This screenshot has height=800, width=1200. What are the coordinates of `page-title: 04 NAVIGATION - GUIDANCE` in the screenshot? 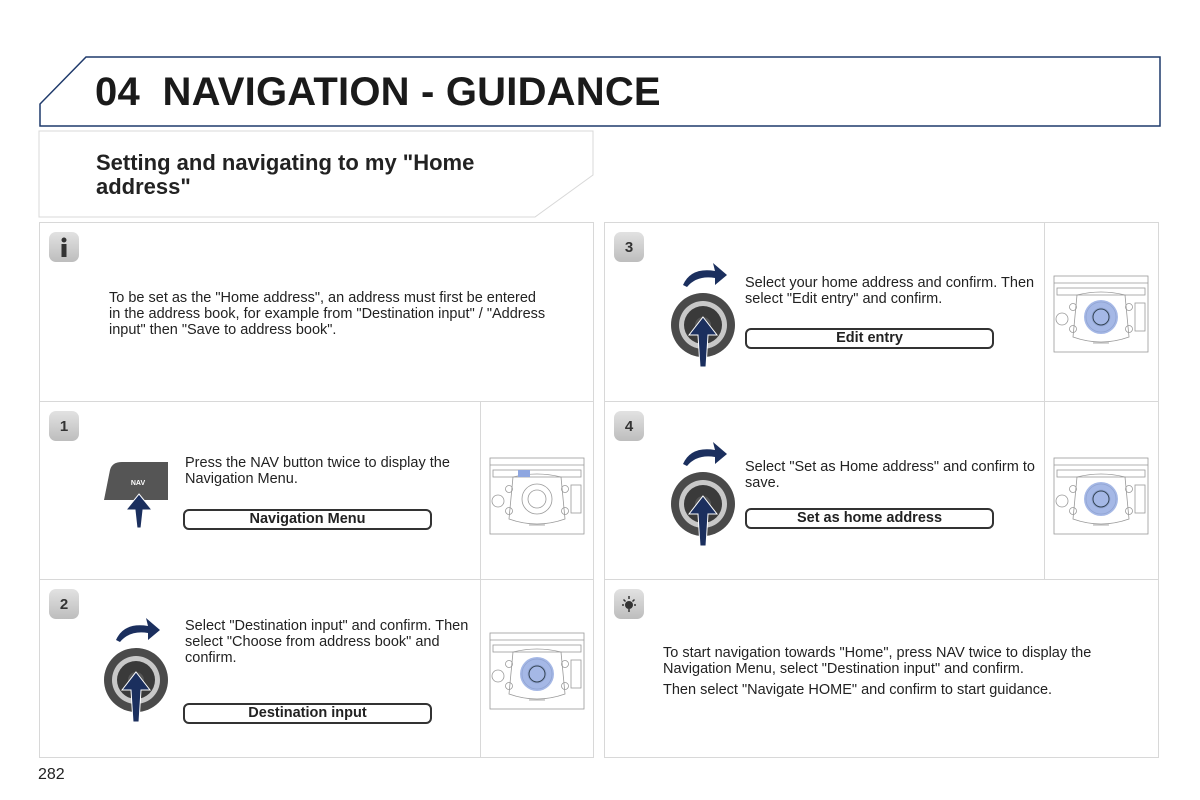 It's located at (378, 92).